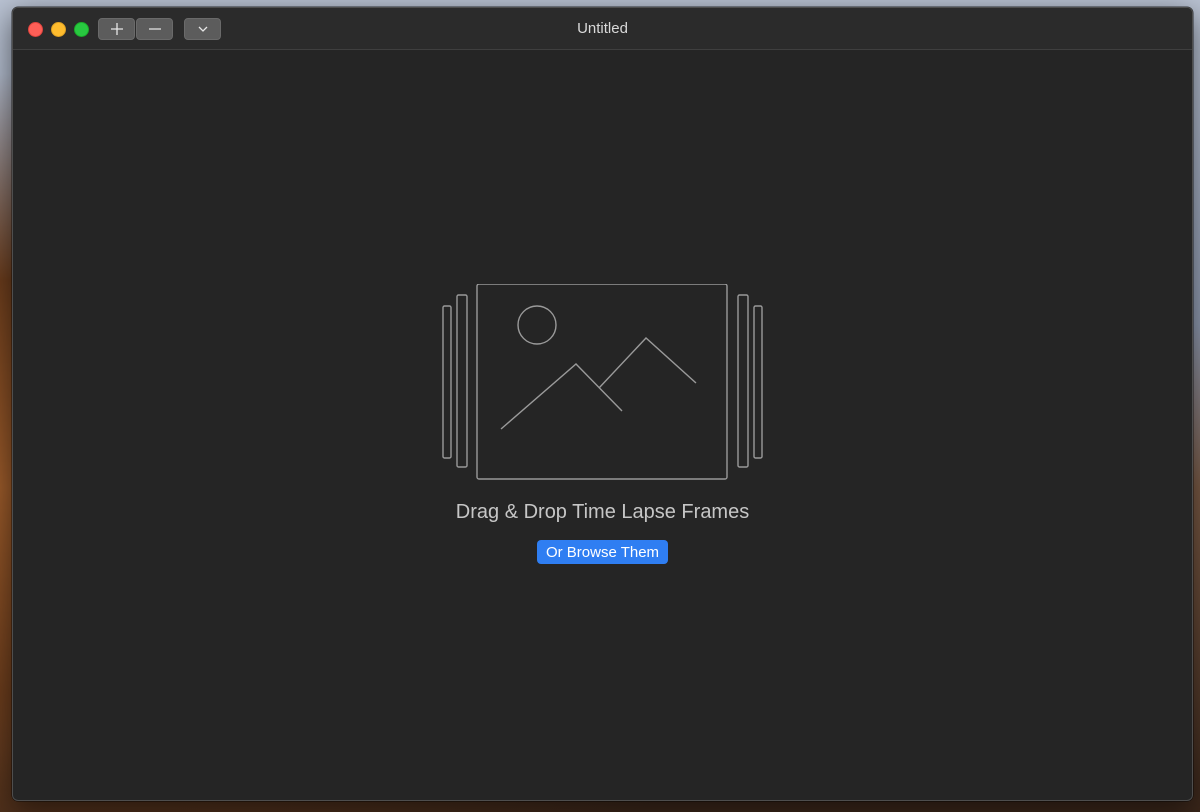 Image resolution: width=1200 pixels, height=812 pixels. I want to click on image-frames-icon, so click(602, 382).